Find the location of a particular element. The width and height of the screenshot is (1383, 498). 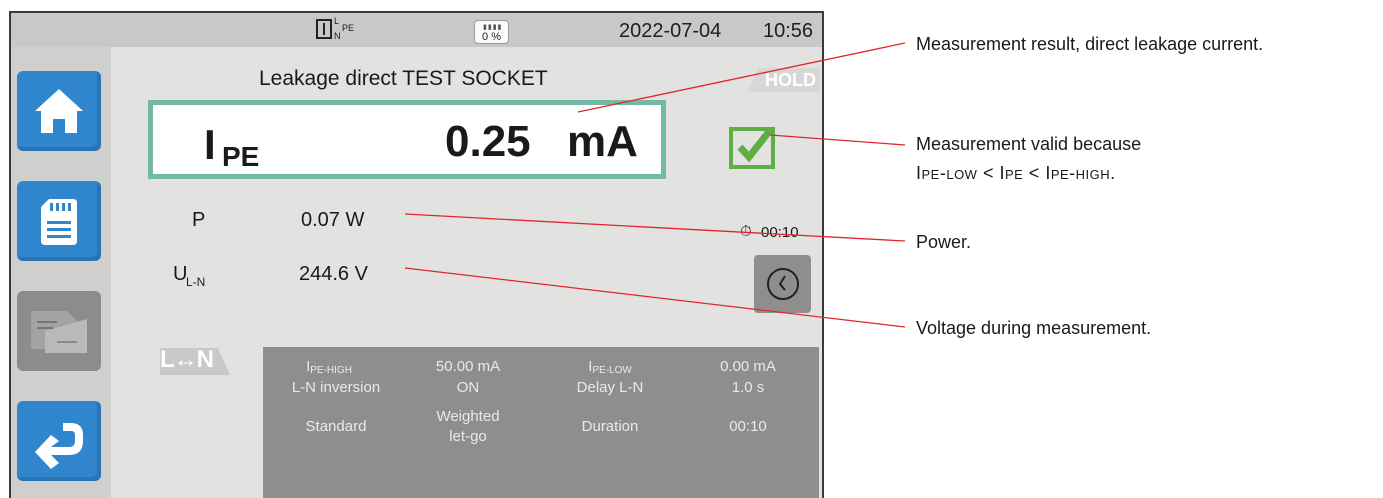

back-arrow-icon is located at coordinates (59, 446).